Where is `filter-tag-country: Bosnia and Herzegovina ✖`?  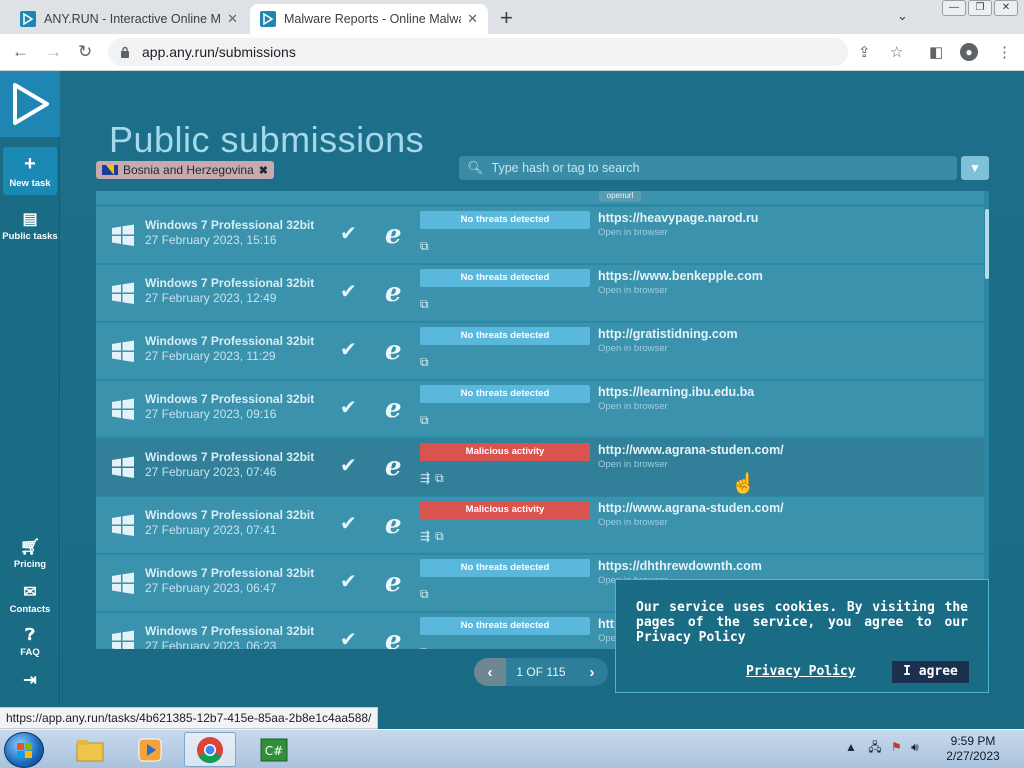 filter-tag-country: Bosnia and Herzegovina ✖ is located at coordinates (185, 170).